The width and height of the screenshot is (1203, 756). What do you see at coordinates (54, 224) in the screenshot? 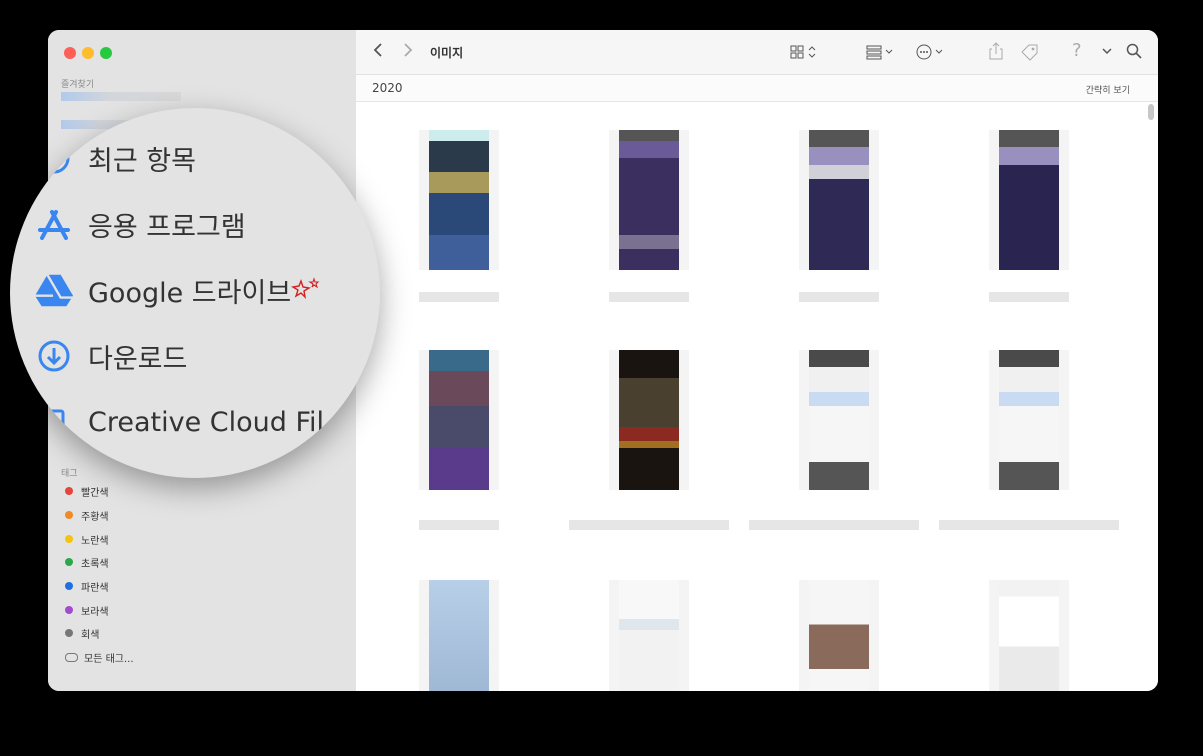
I see `applications-icon` at bounding box center [54, 224].